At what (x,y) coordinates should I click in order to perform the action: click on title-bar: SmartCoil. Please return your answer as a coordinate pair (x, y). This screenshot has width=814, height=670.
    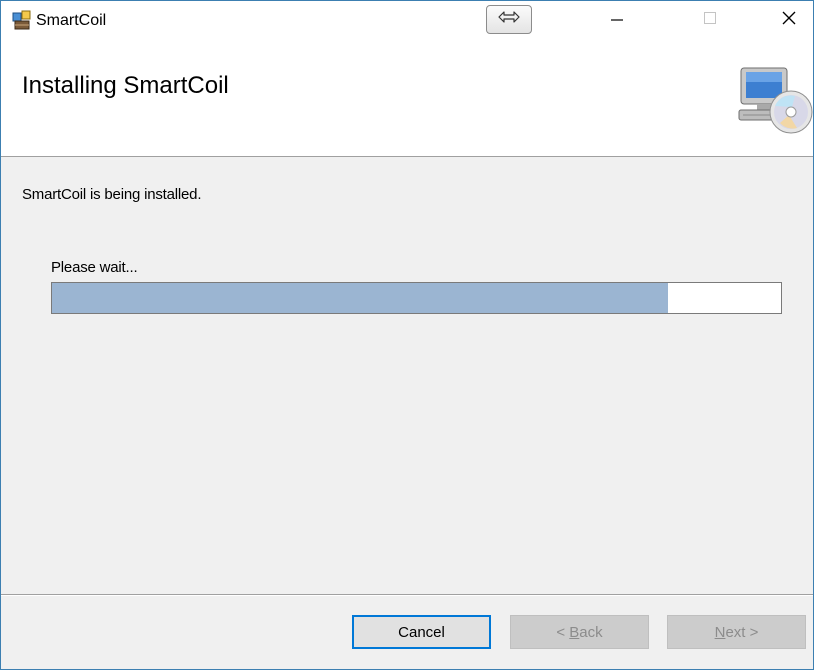
    Looking at the image, I should click on (407, 20).